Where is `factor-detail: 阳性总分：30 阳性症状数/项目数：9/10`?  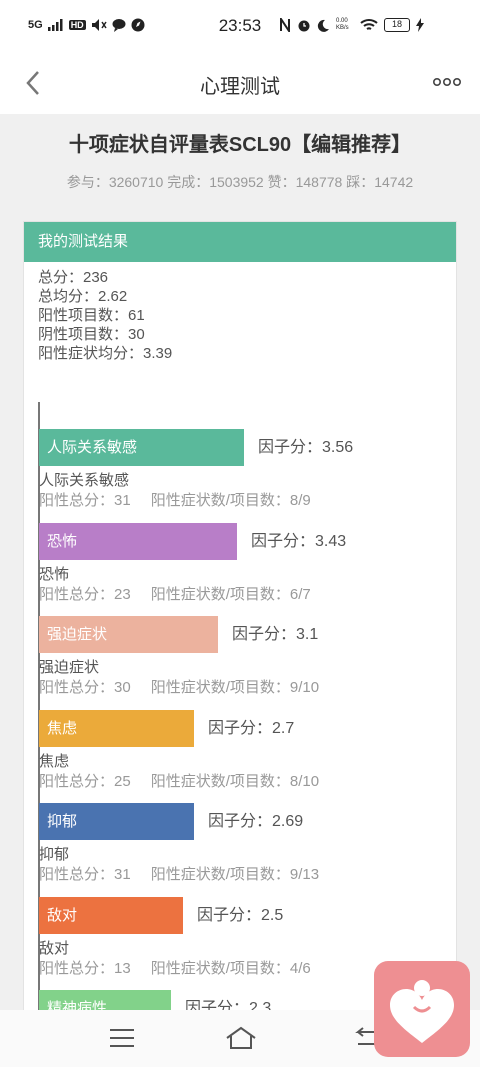 factor-detail: 阳性总分：30 阳性症状数/项目数：9/10 is located at coordinates (189, 686).